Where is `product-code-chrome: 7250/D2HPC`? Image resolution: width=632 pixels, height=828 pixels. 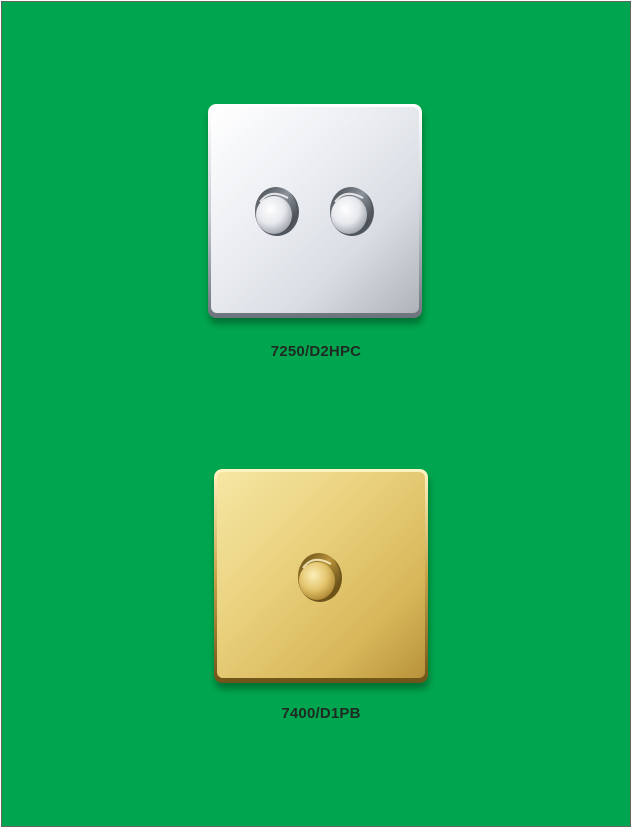
product-code-chrome: 7250/D2HPC is located at coordinates (316, 351).